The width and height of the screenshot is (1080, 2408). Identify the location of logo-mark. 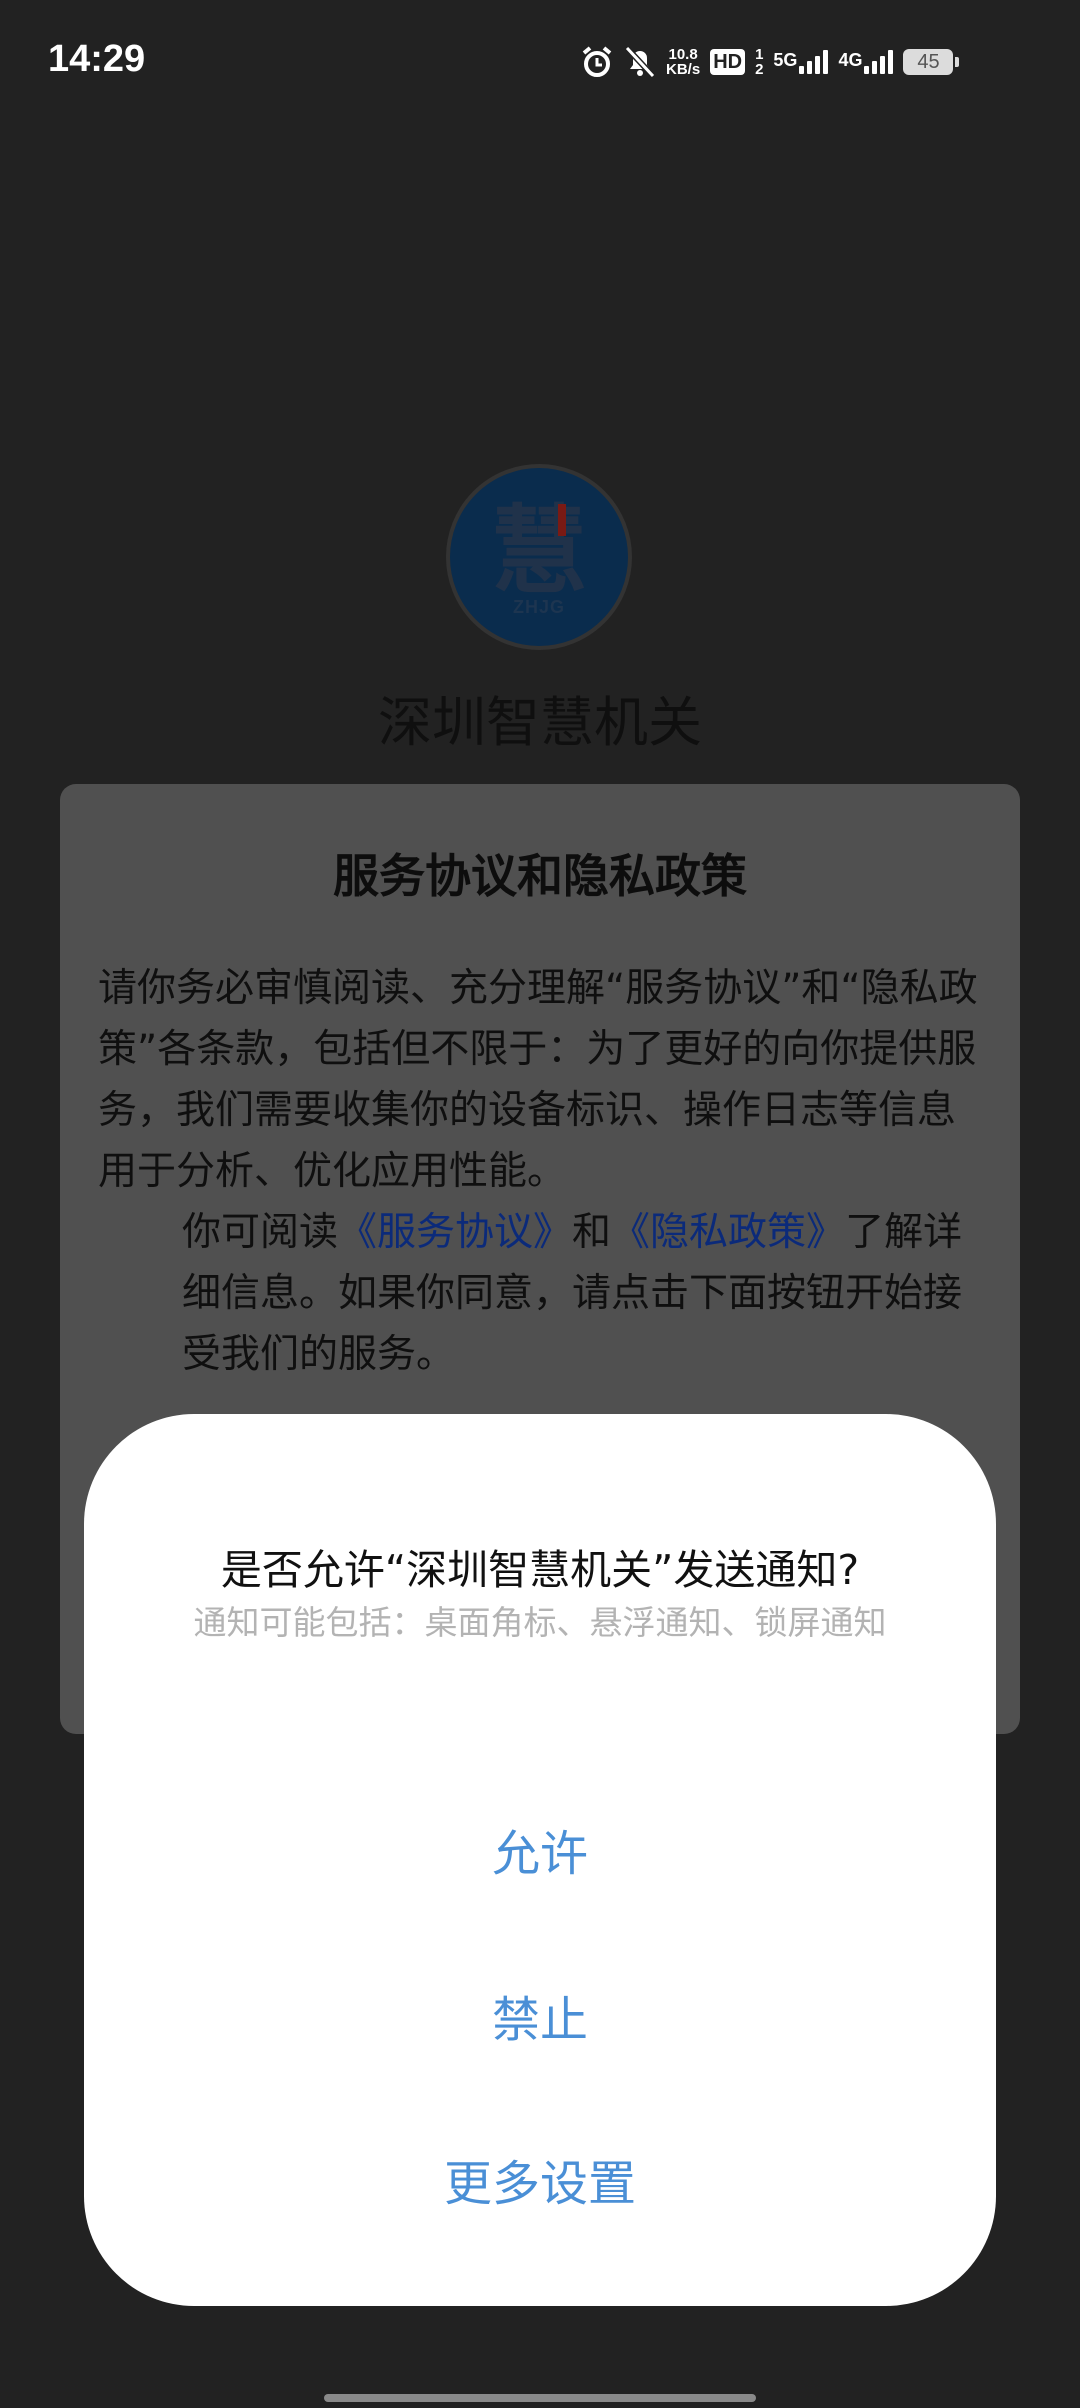
(562, 520).